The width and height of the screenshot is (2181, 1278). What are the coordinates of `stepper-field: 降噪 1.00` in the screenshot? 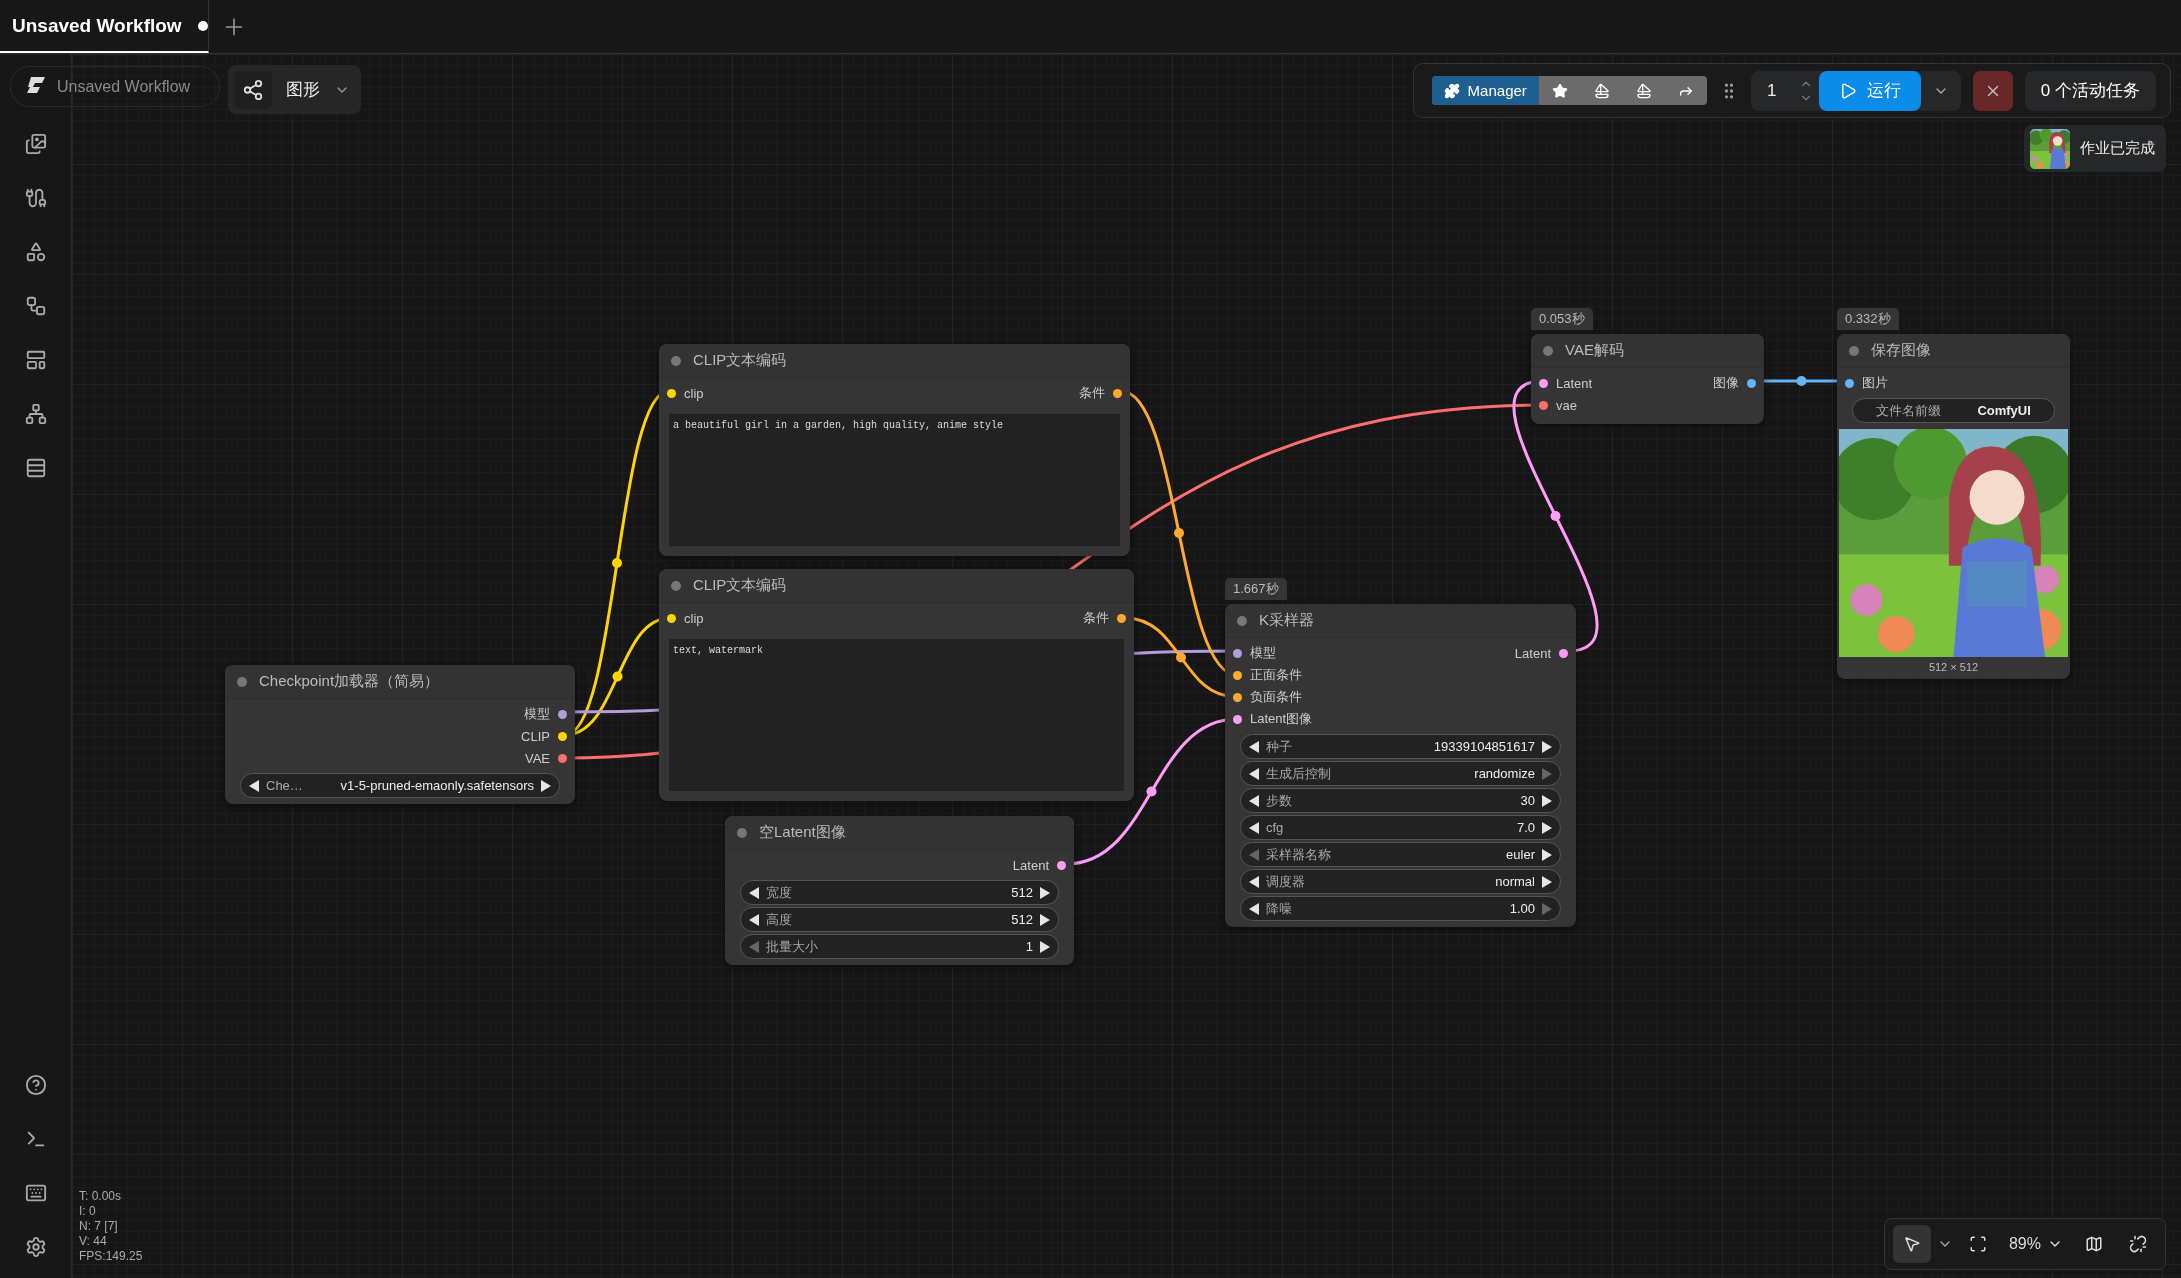 It's located at (1400, 908).